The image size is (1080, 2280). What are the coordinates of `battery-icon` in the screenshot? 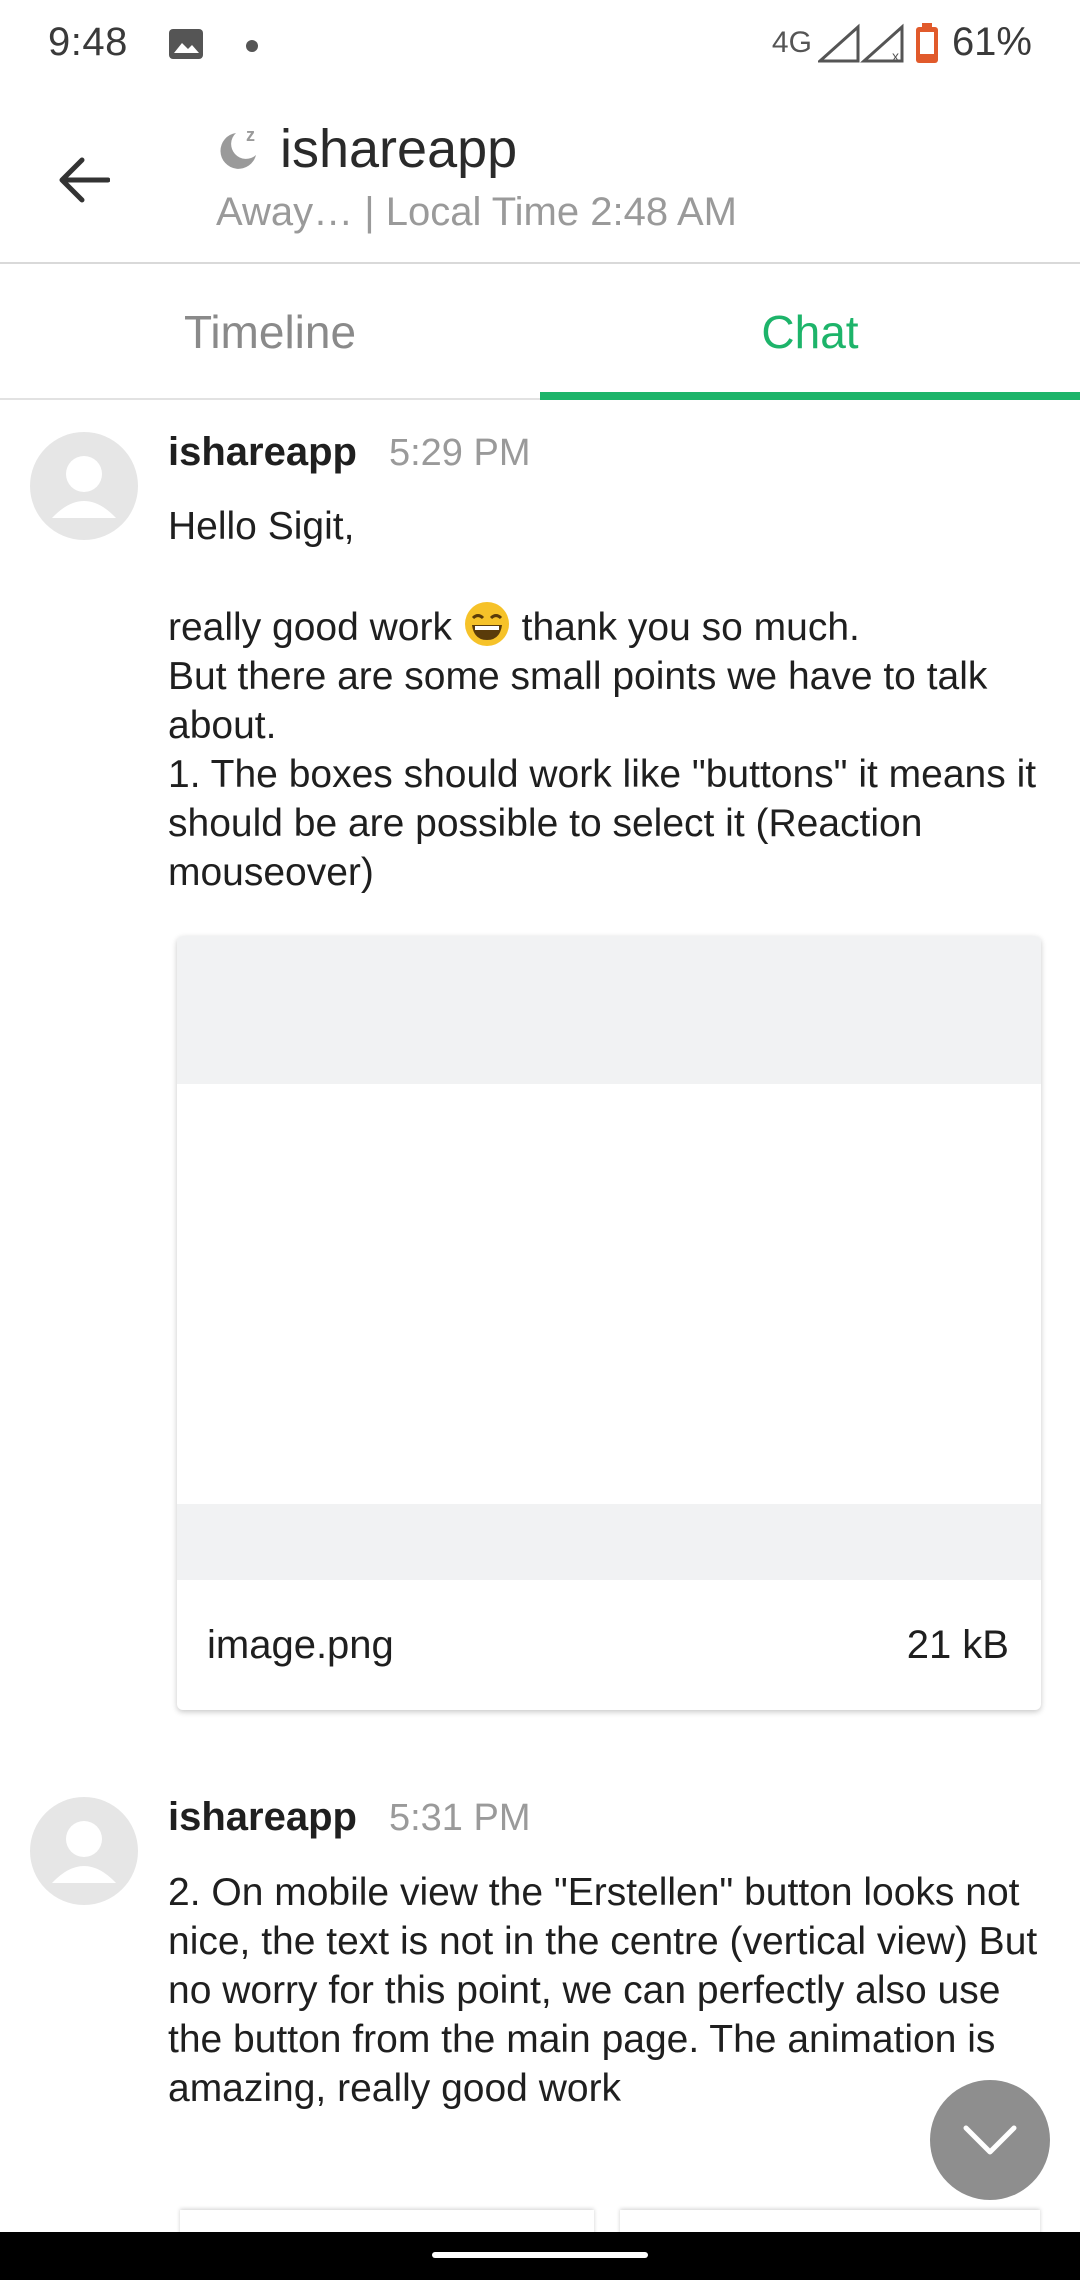 It's located at (926, 42).